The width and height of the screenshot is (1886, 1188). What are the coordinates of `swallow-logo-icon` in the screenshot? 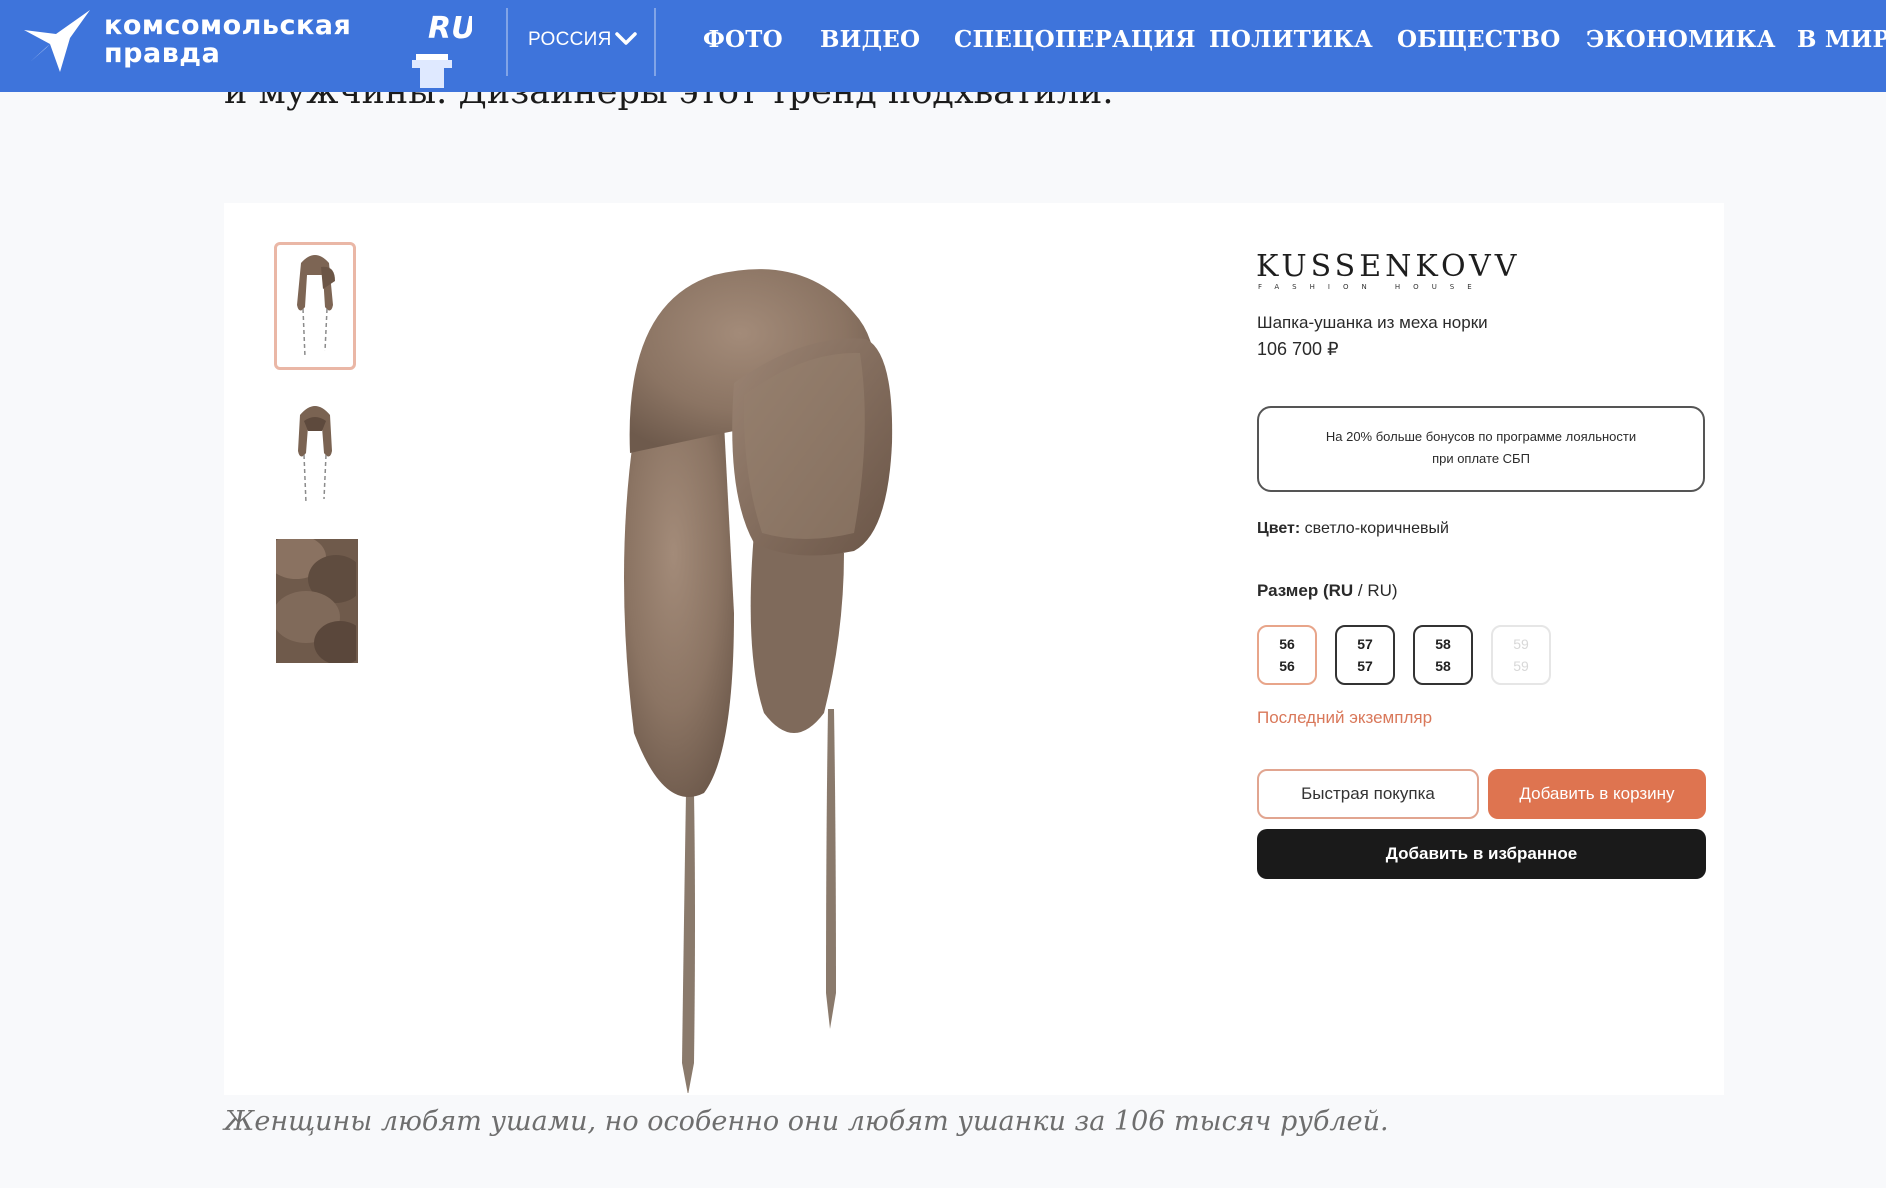 It's located at (56, 41).